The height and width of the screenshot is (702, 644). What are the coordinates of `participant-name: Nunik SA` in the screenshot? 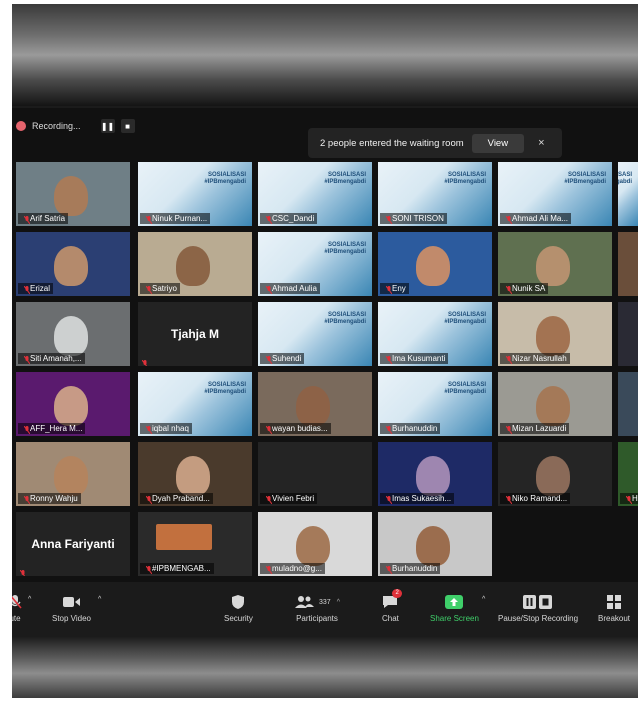 It's located at (529, 288).